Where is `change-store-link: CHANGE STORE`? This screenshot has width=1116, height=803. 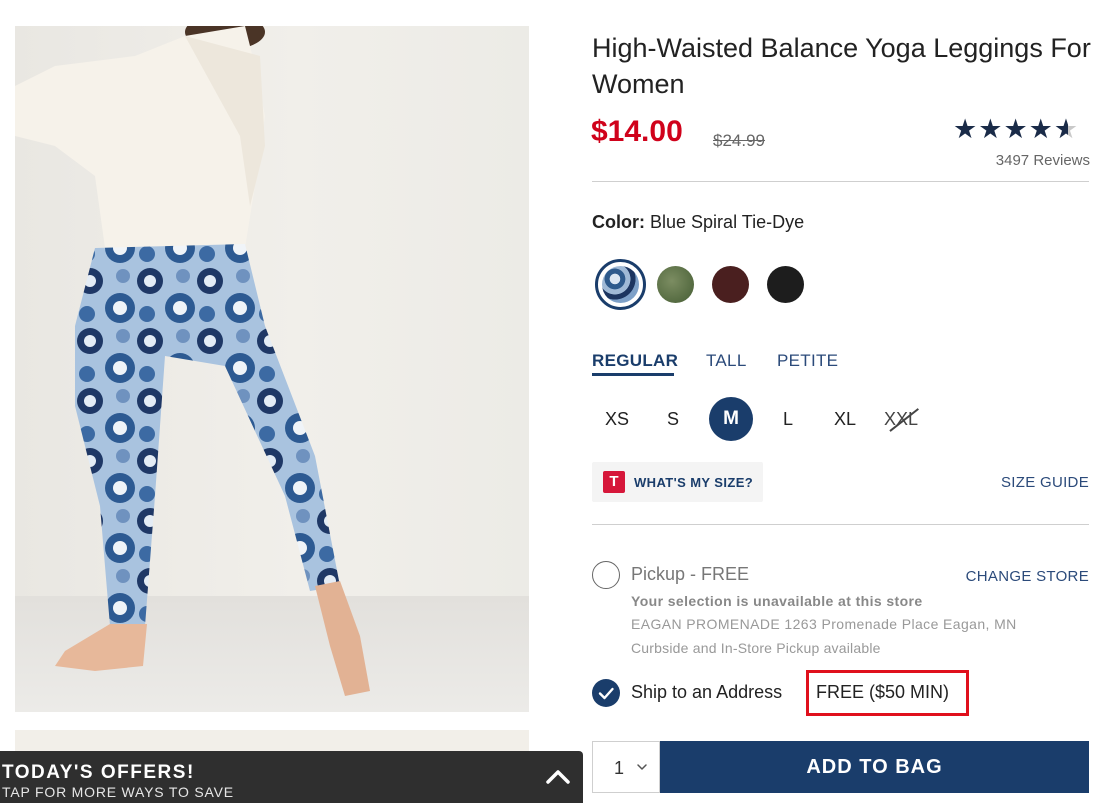
change-store-link: CHANGE STORE is located at coordinates (1027, 576).